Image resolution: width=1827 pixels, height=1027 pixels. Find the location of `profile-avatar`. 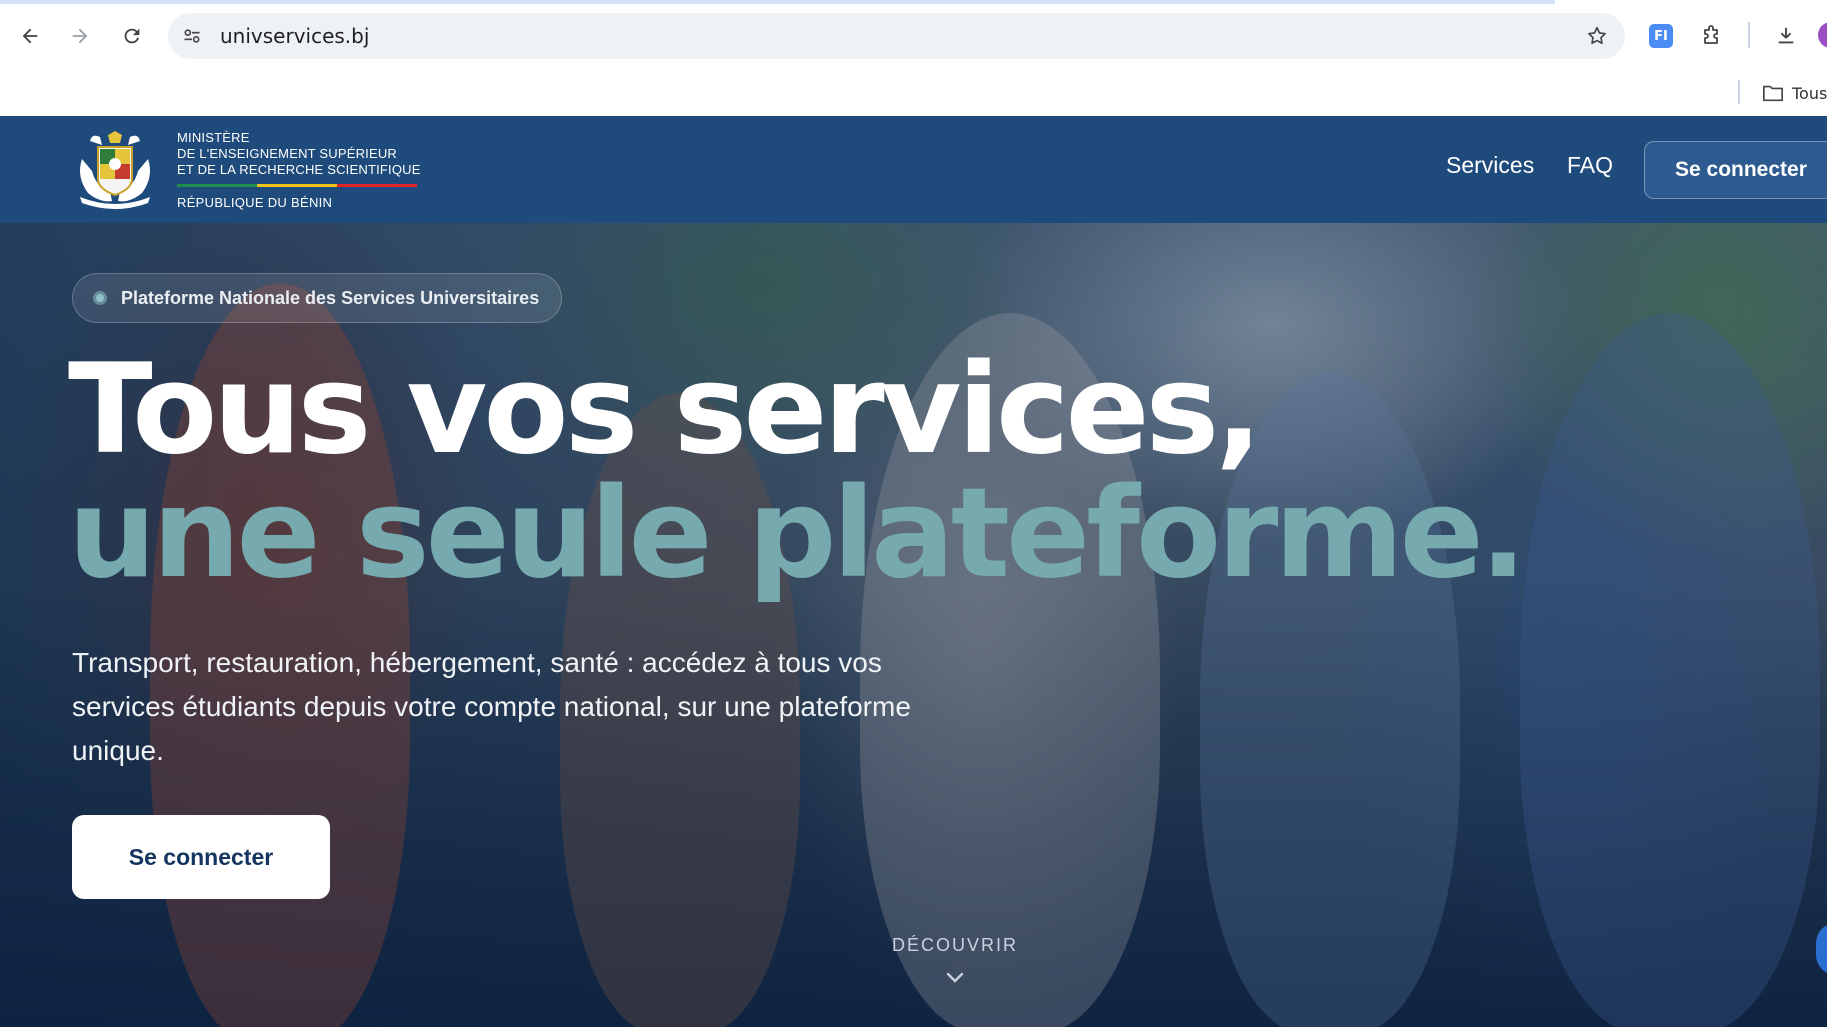

profile-avatar is located at coordinates (1822, 35).